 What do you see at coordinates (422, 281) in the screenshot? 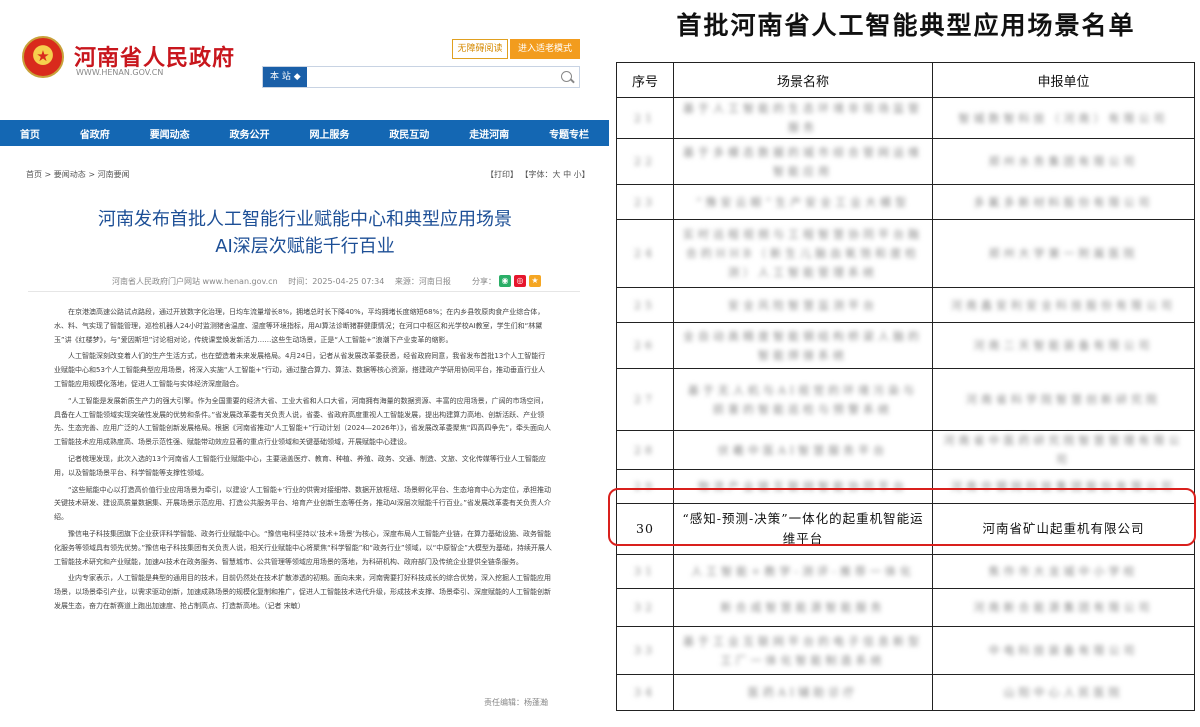
I see `article-origin: 来源：河南日报` at bounding box center [422, 281].